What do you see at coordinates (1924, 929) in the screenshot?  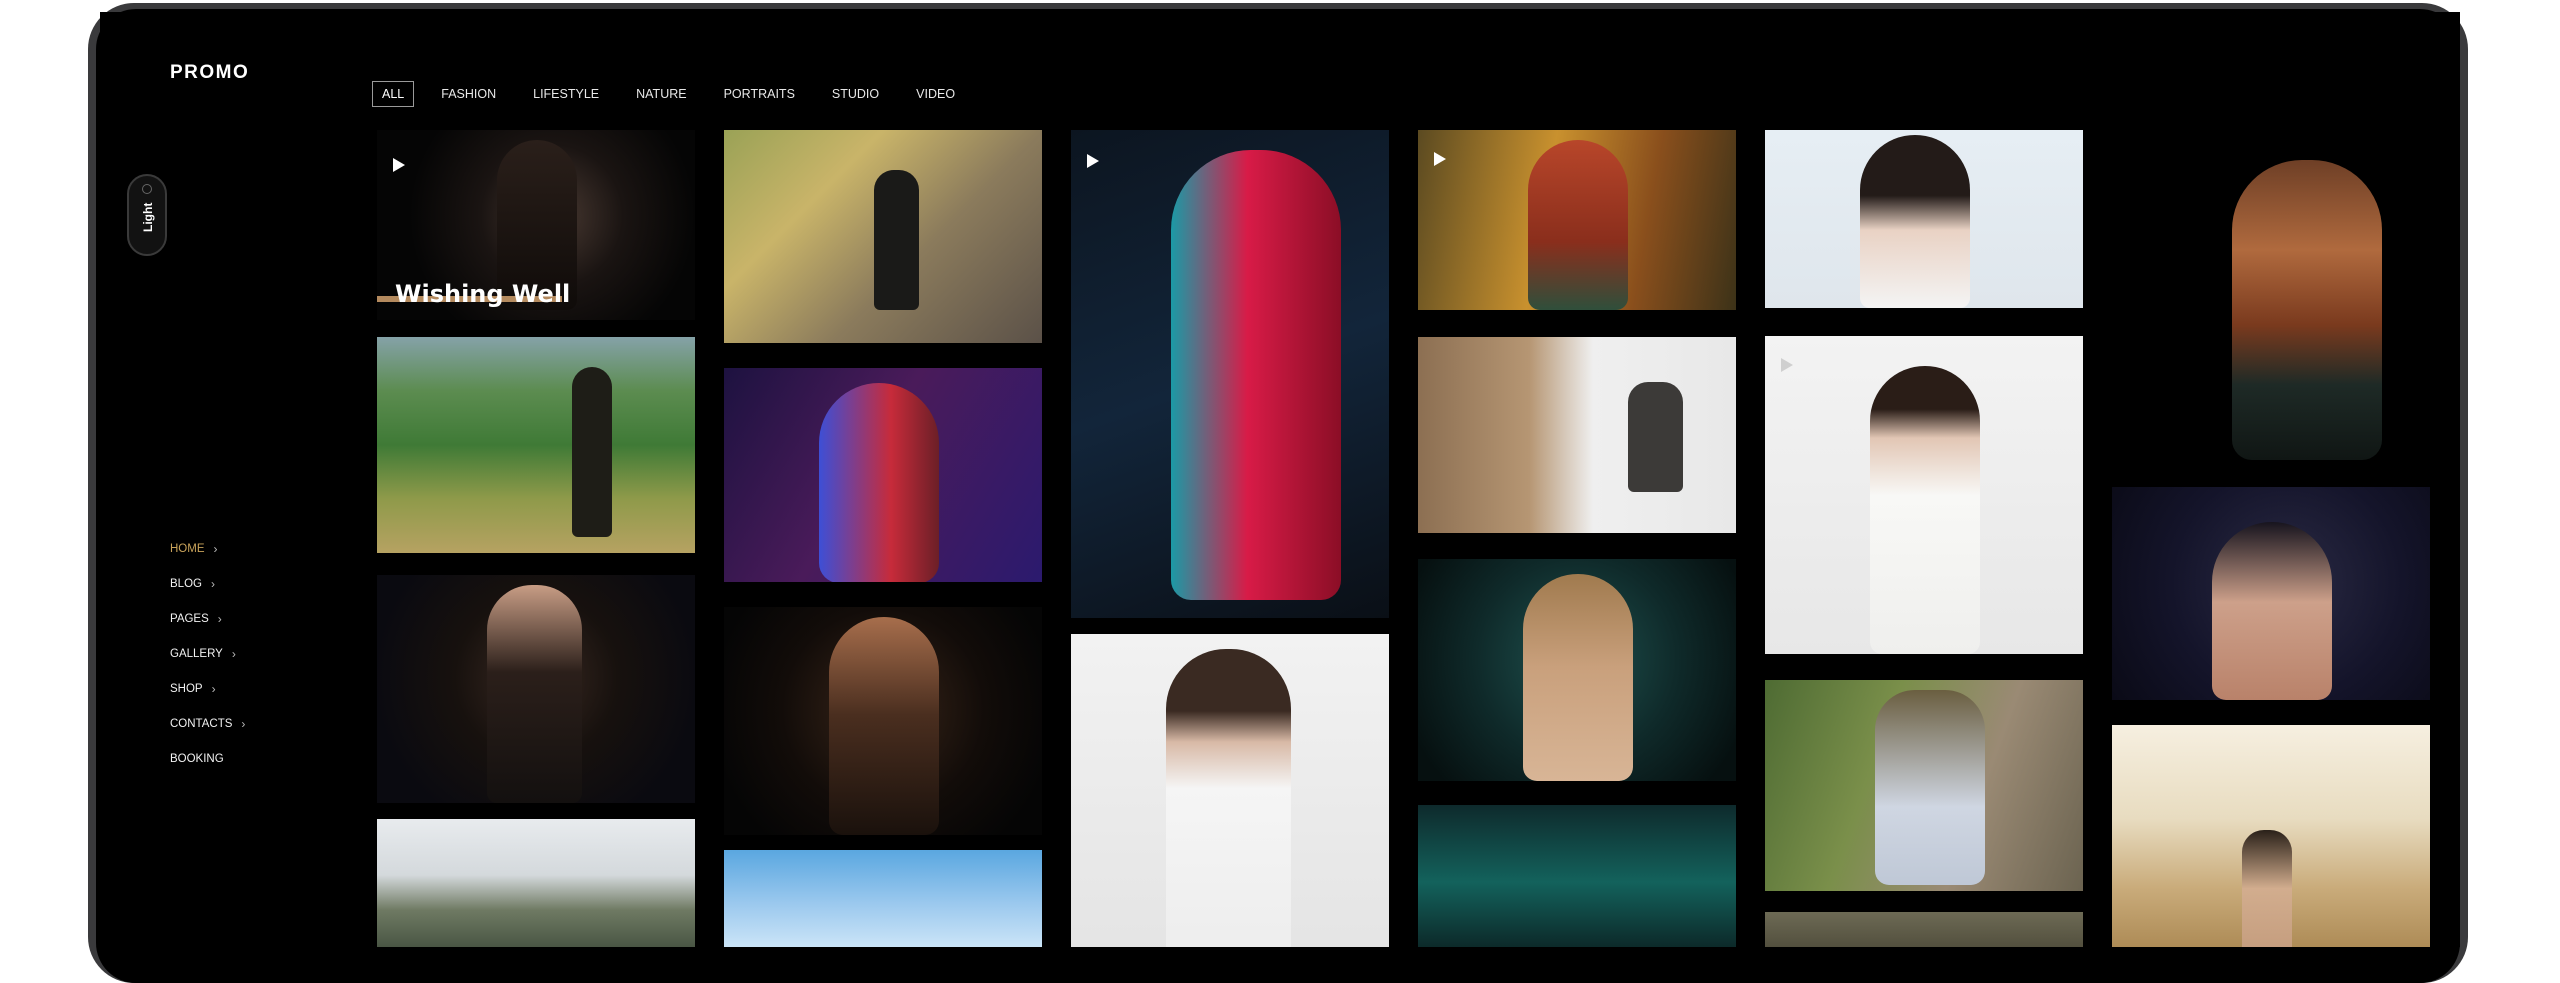 I see `gallery-tile-bottom-partial` at bounding box center [1924, 929].